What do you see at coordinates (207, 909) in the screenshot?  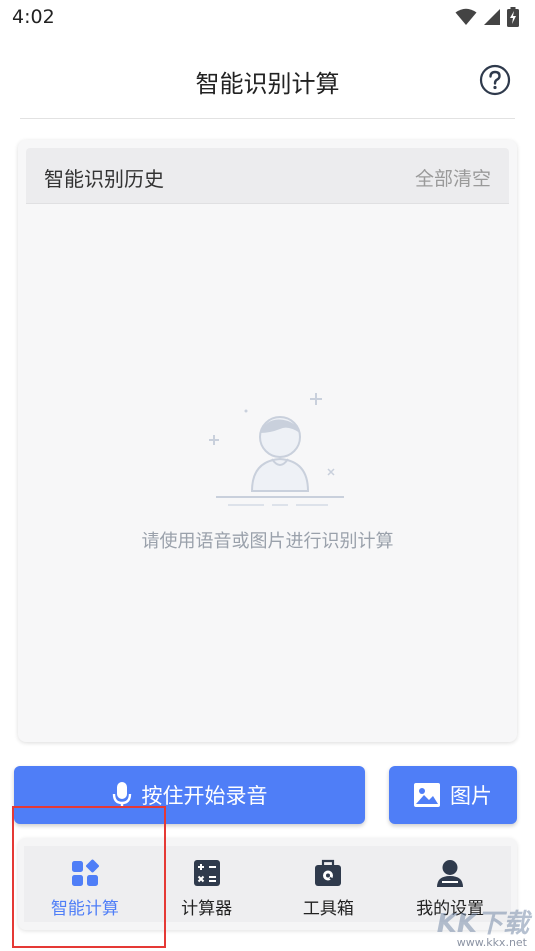 I see `tab-label: 计算器` at bounding box center [207, 909].